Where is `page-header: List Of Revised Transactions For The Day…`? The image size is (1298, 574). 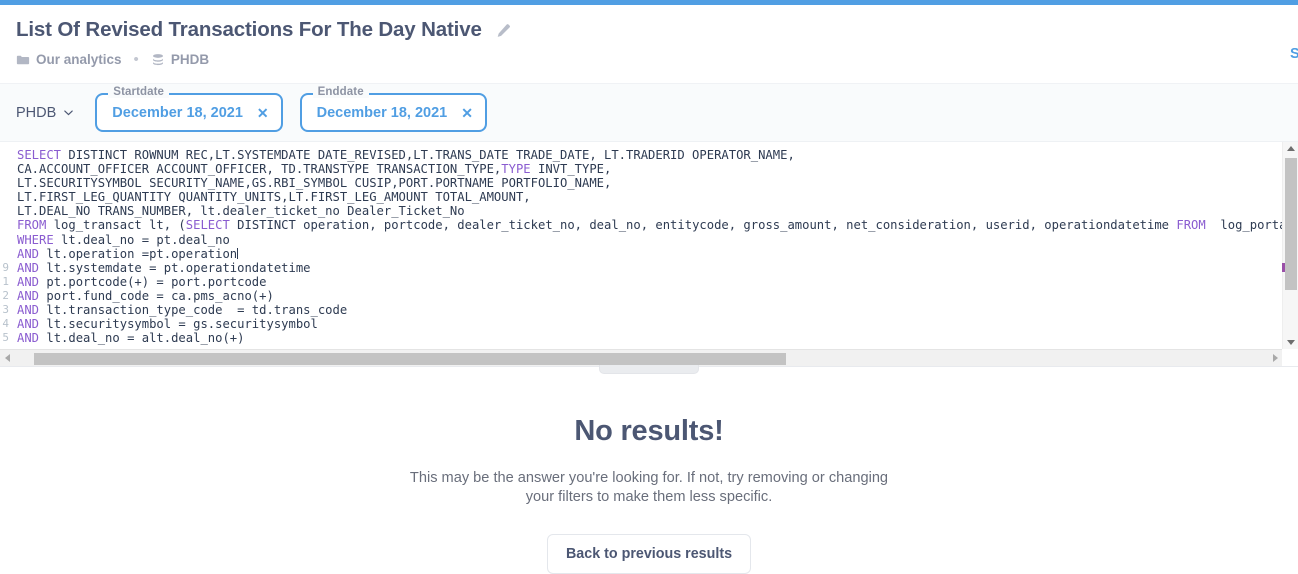 page-header: List Of Revised Transactions For The Day… is located at coordinates (649, 44).